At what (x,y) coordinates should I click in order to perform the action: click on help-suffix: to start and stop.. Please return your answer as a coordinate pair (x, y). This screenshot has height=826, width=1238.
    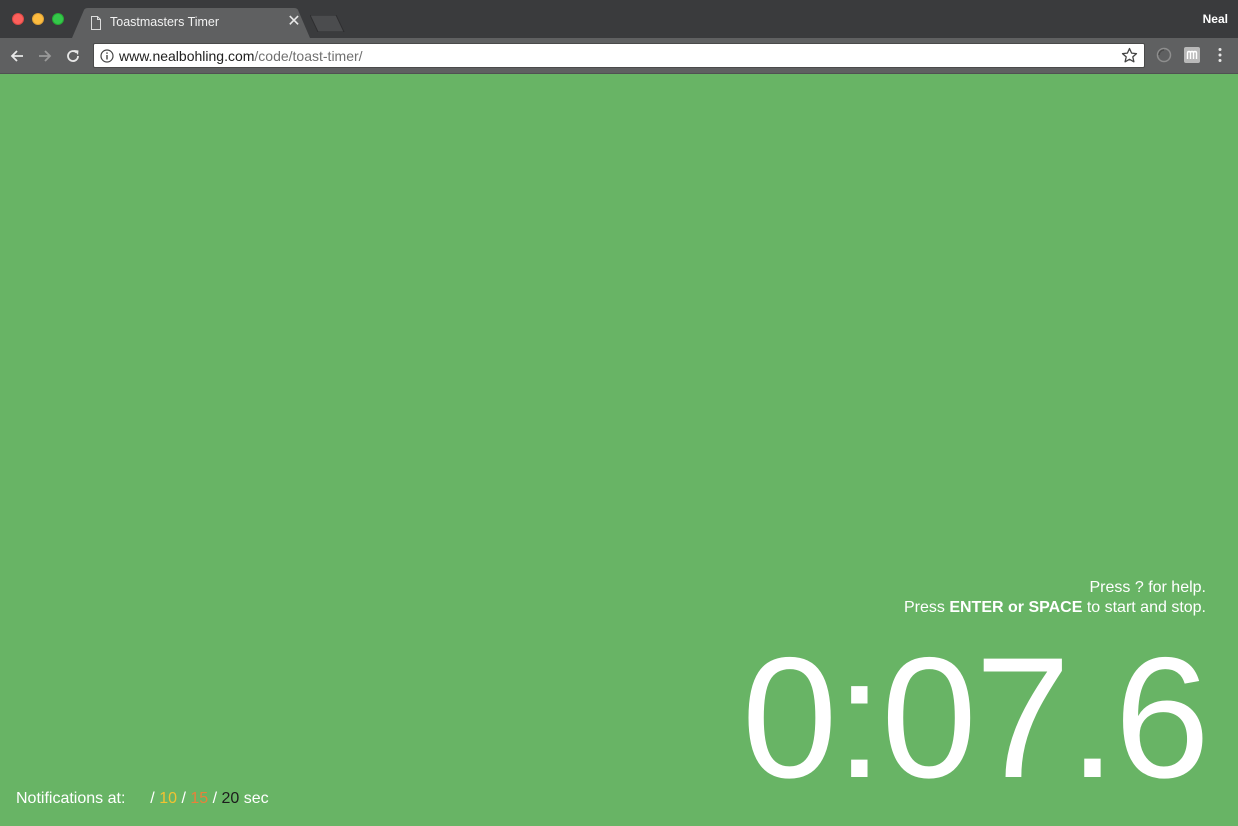
    Looking at the image, I should click on (1144, 607).